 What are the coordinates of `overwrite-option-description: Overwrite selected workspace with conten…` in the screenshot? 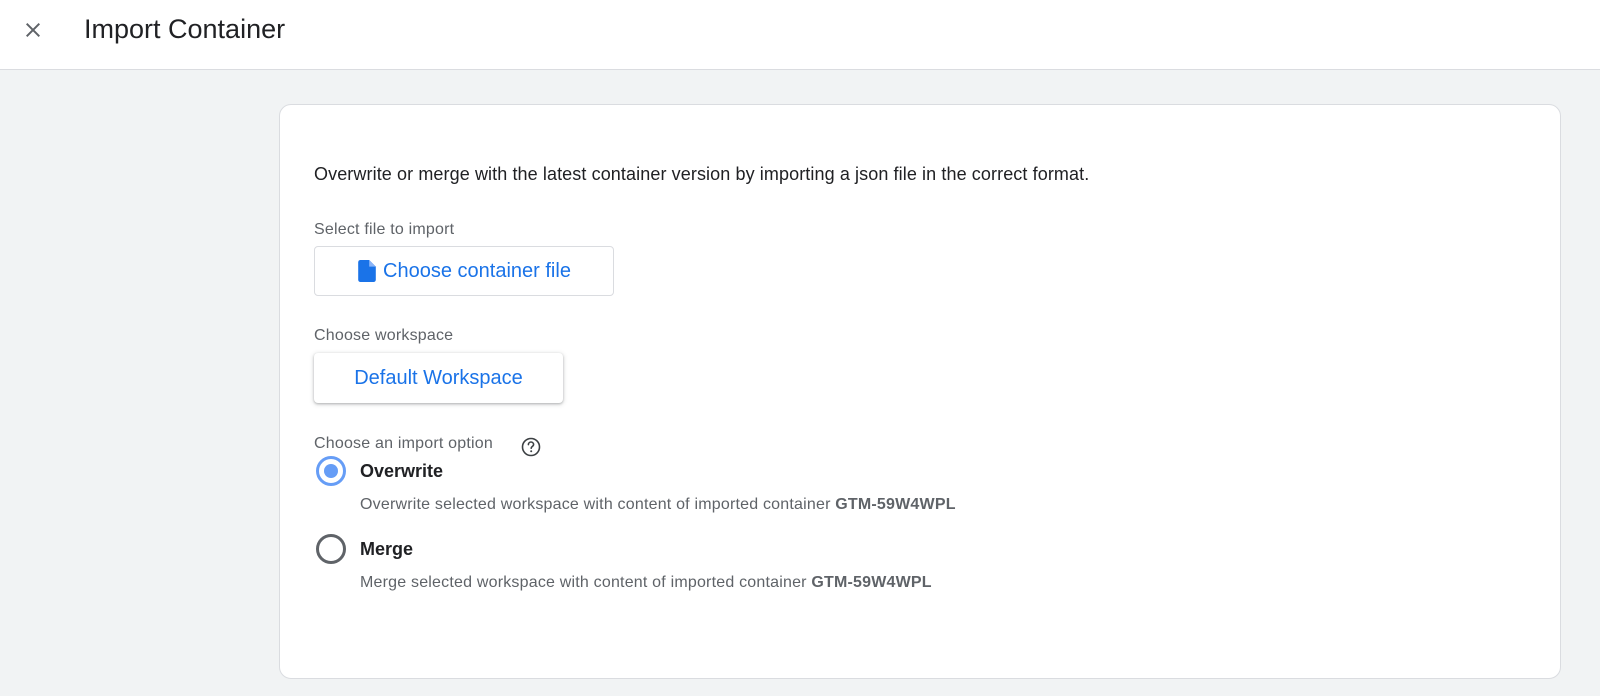 It's located at (658, 505).